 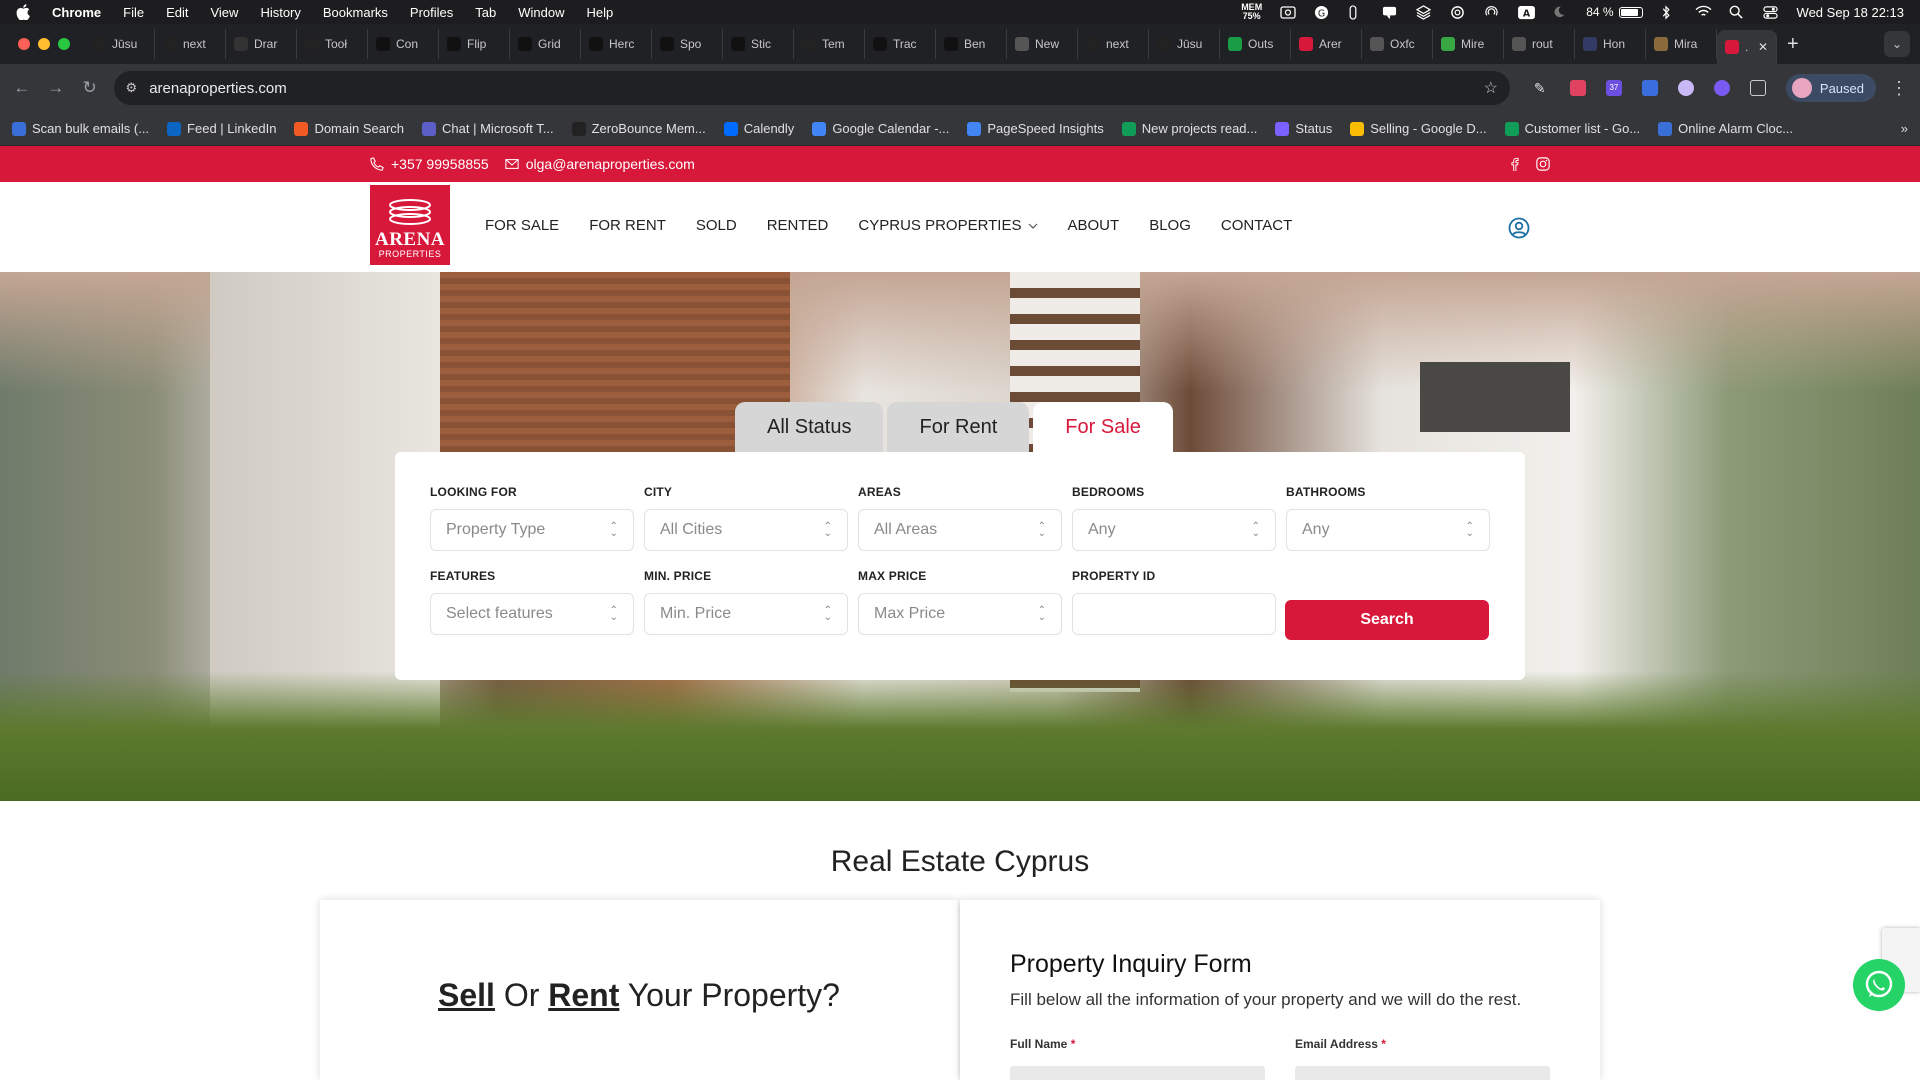 What do you see at coordinates (947, 225) in the screenshot?
I see `nav-cyprus-properties: CYPRUS PROPERTIES` at bounding box center [947, 225].